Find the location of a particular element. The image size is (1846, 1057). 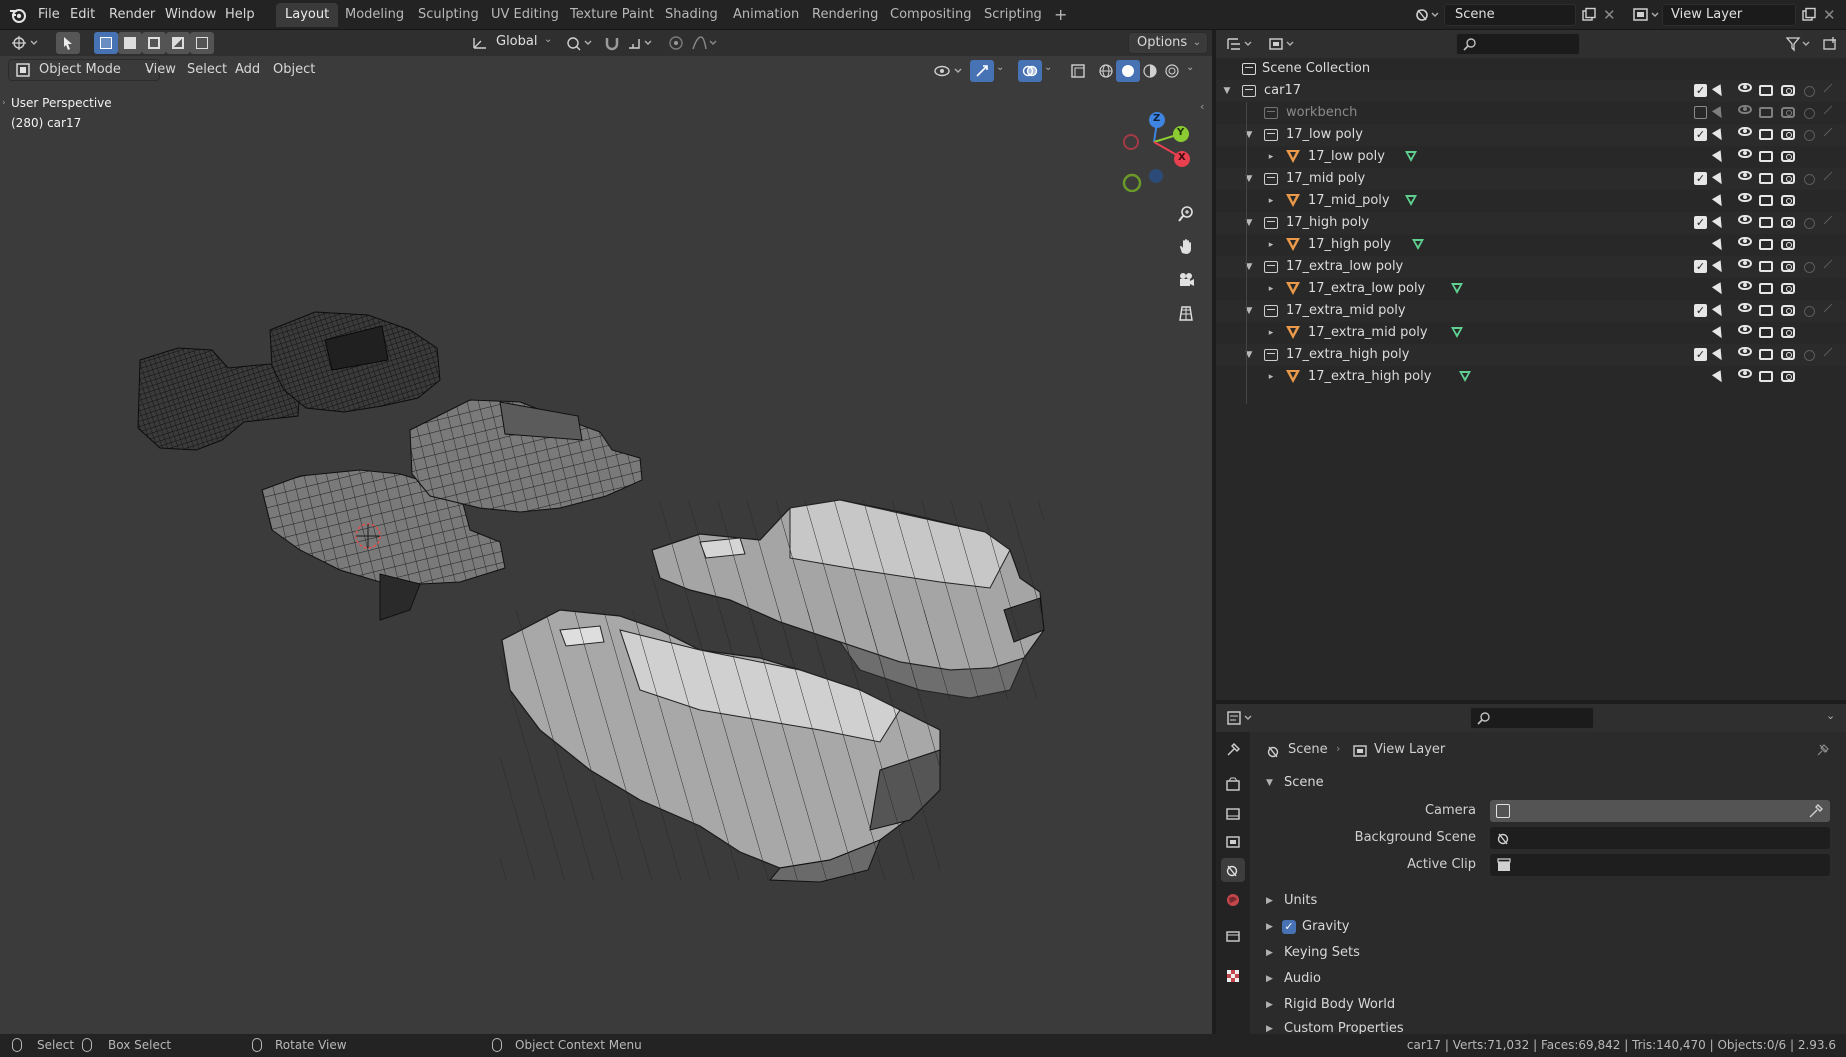

outliner-object-row: ▸ 17_extra_high poly is located at coordinates (1531, 377).